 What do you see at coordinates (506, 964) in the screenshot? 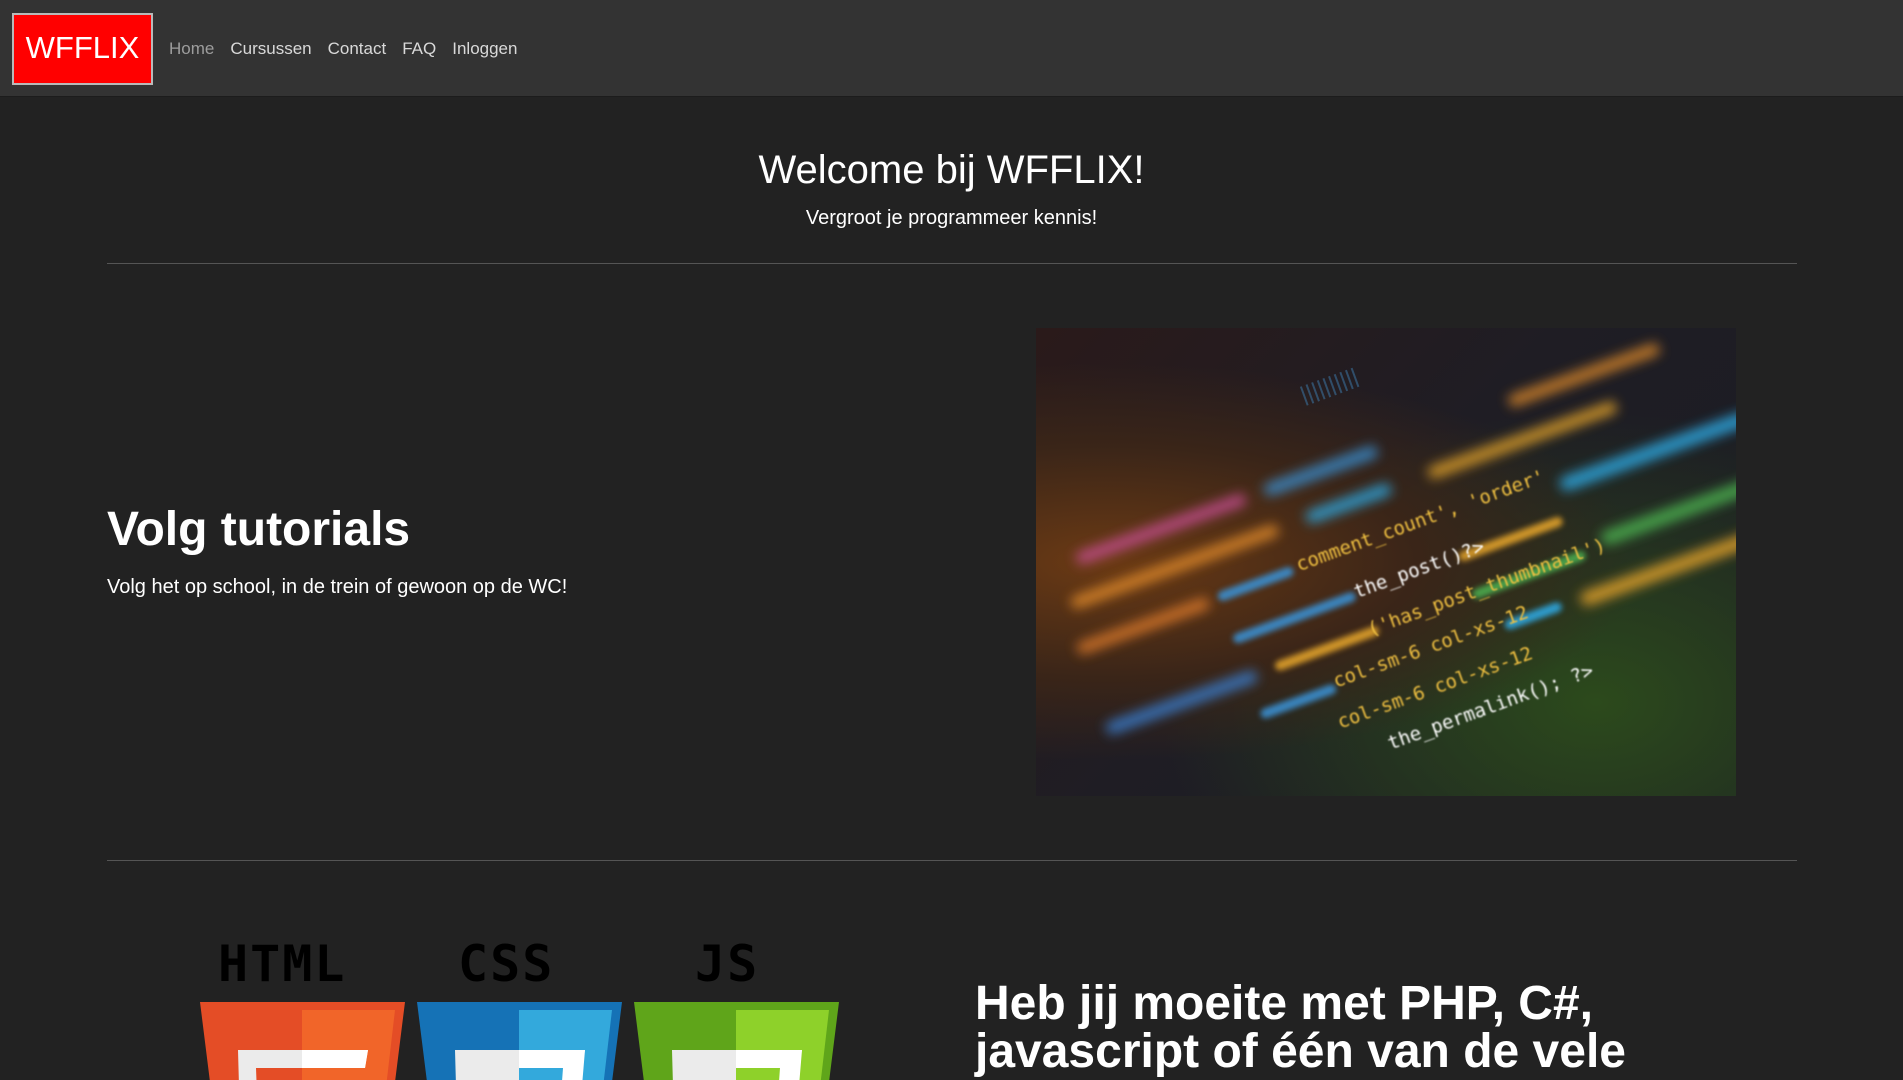
I see `css-logo-label: CSS` at bounding box center [506, 964].